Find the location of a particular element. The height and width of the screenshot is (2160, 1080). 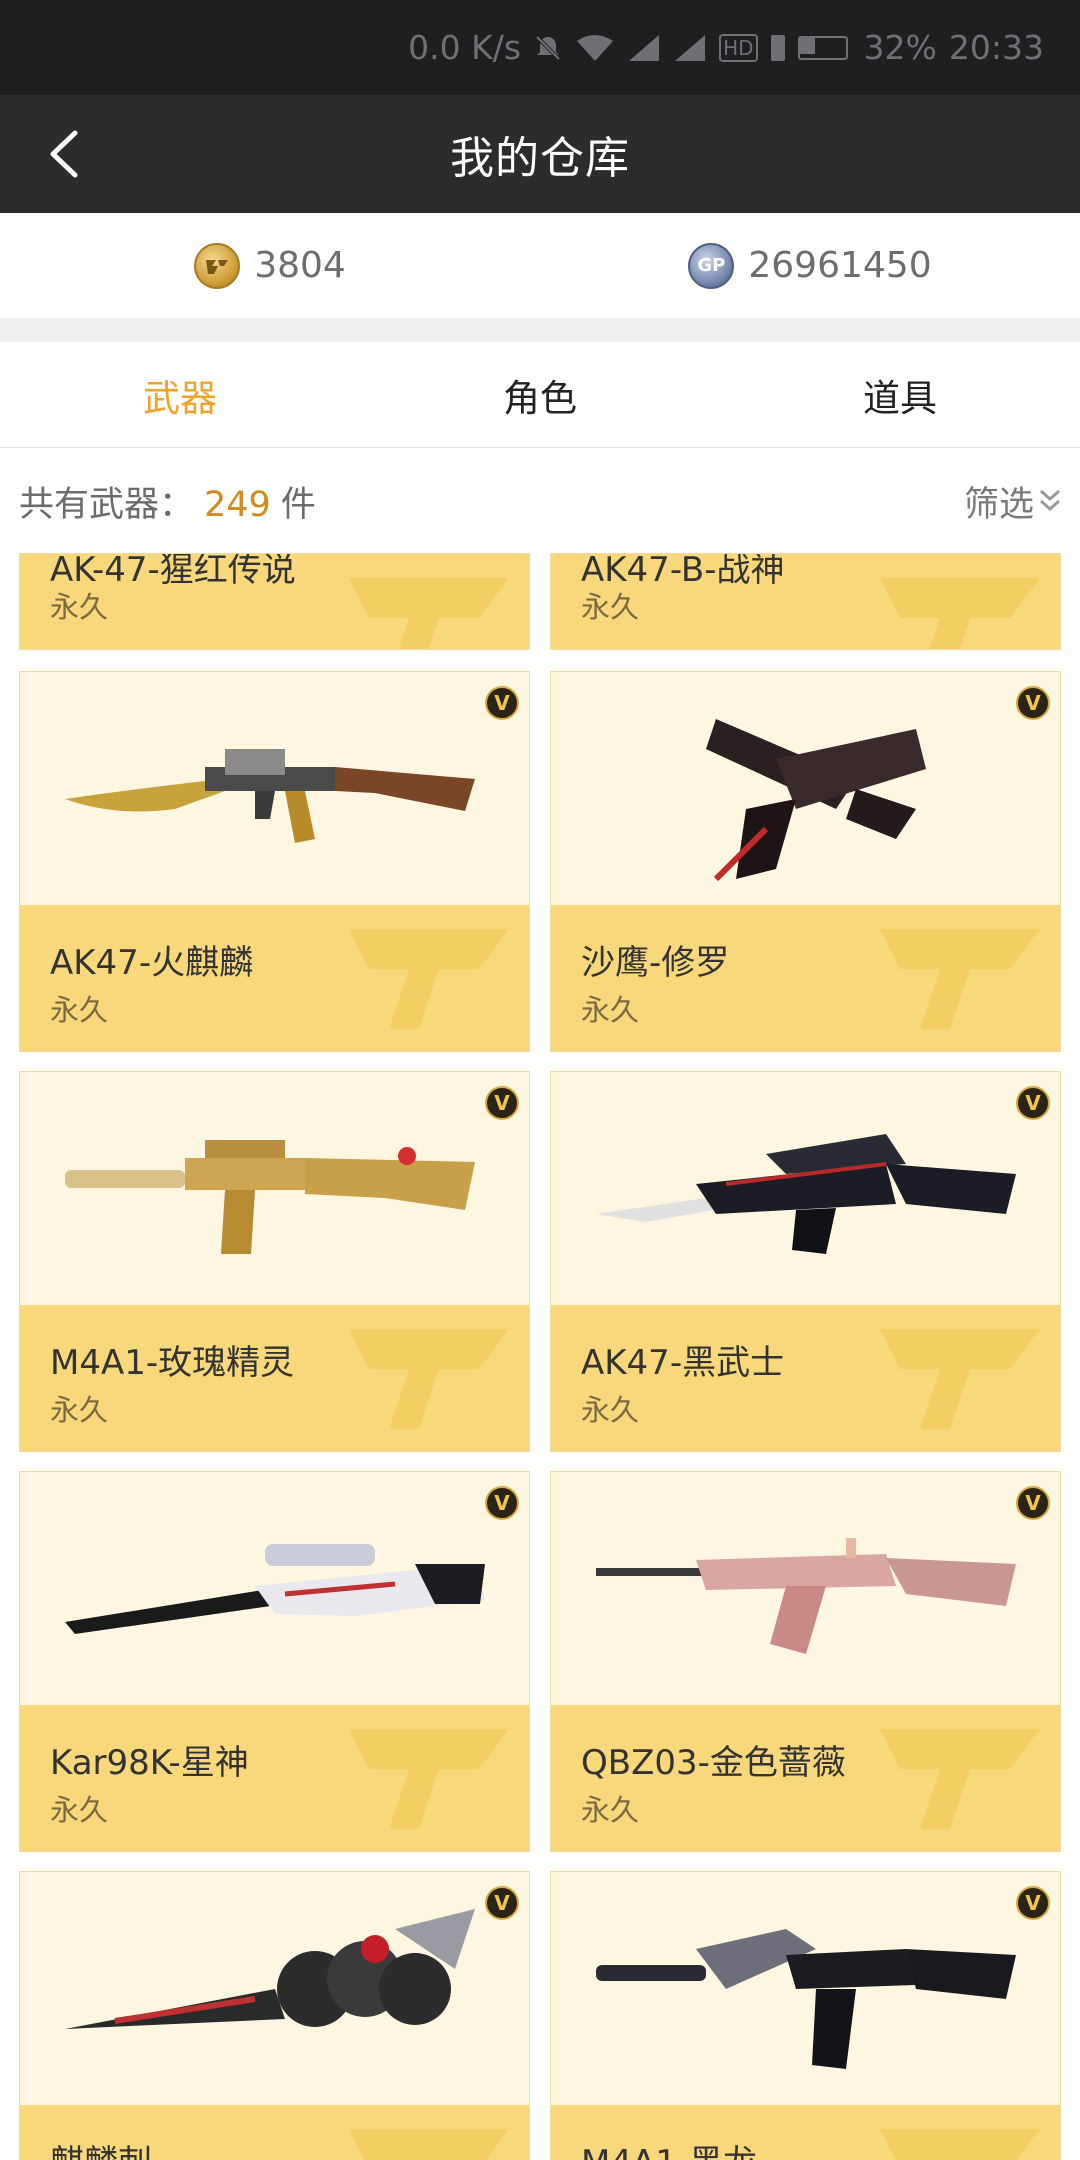

card-info: AK47-火麒麟 永久 is located at coordinates (274, 978).